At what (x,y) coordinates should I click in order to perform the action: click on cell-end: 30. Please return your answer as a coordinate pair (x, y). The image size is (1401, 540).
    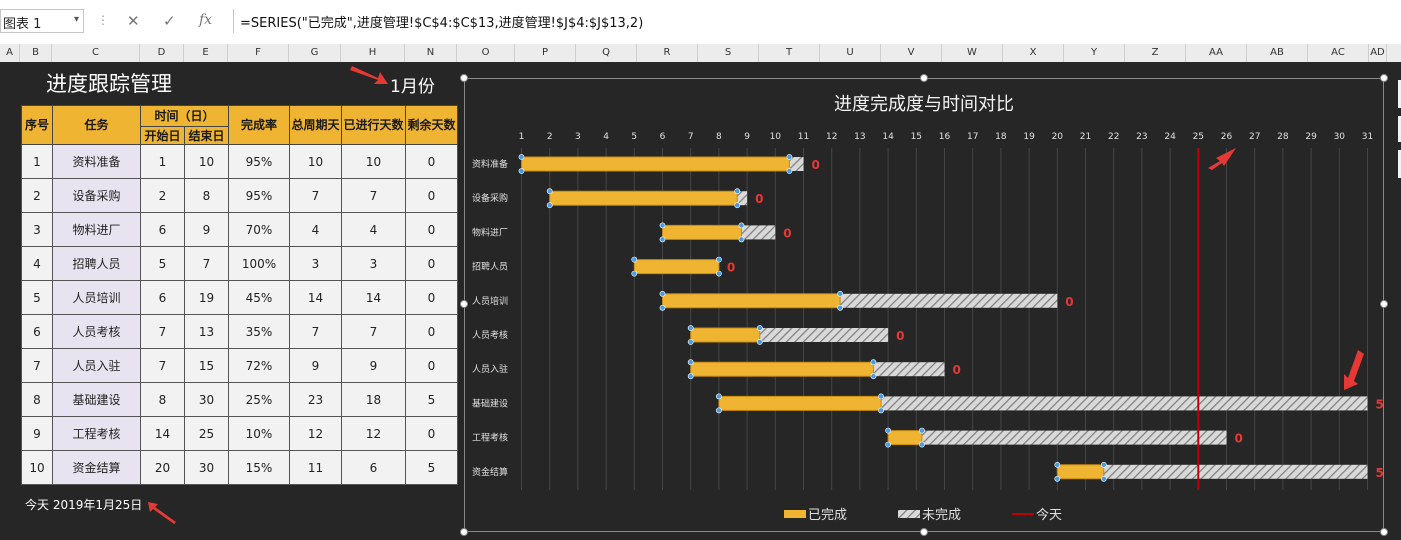
    Looking at the image, I should click on (206, 399).